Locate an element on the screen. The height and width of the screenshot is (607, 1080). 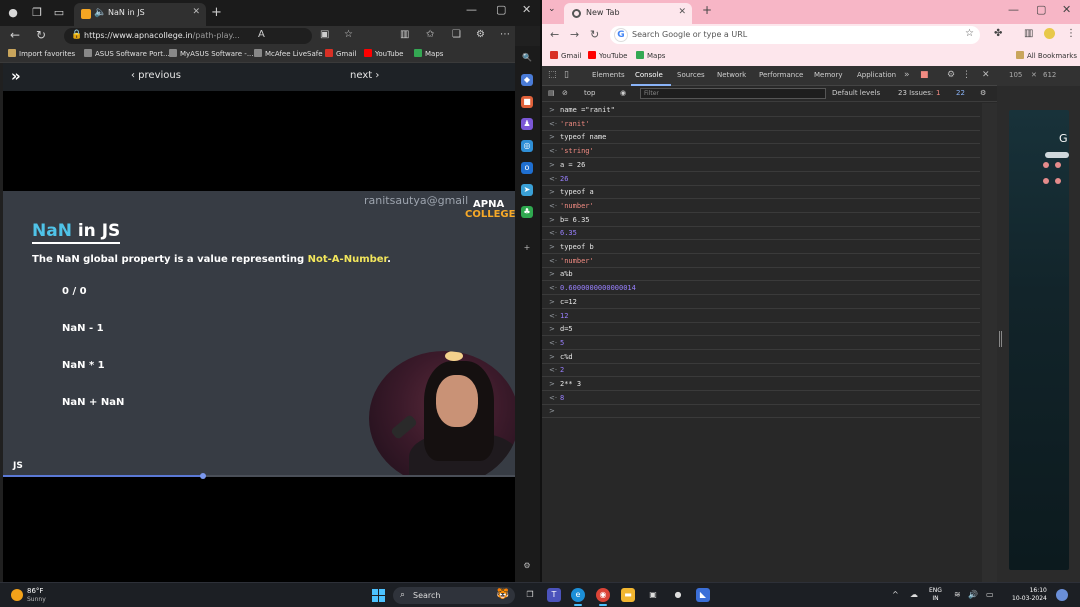
sidebar-games-icon: ♟ is located at coordinates (527, 124).